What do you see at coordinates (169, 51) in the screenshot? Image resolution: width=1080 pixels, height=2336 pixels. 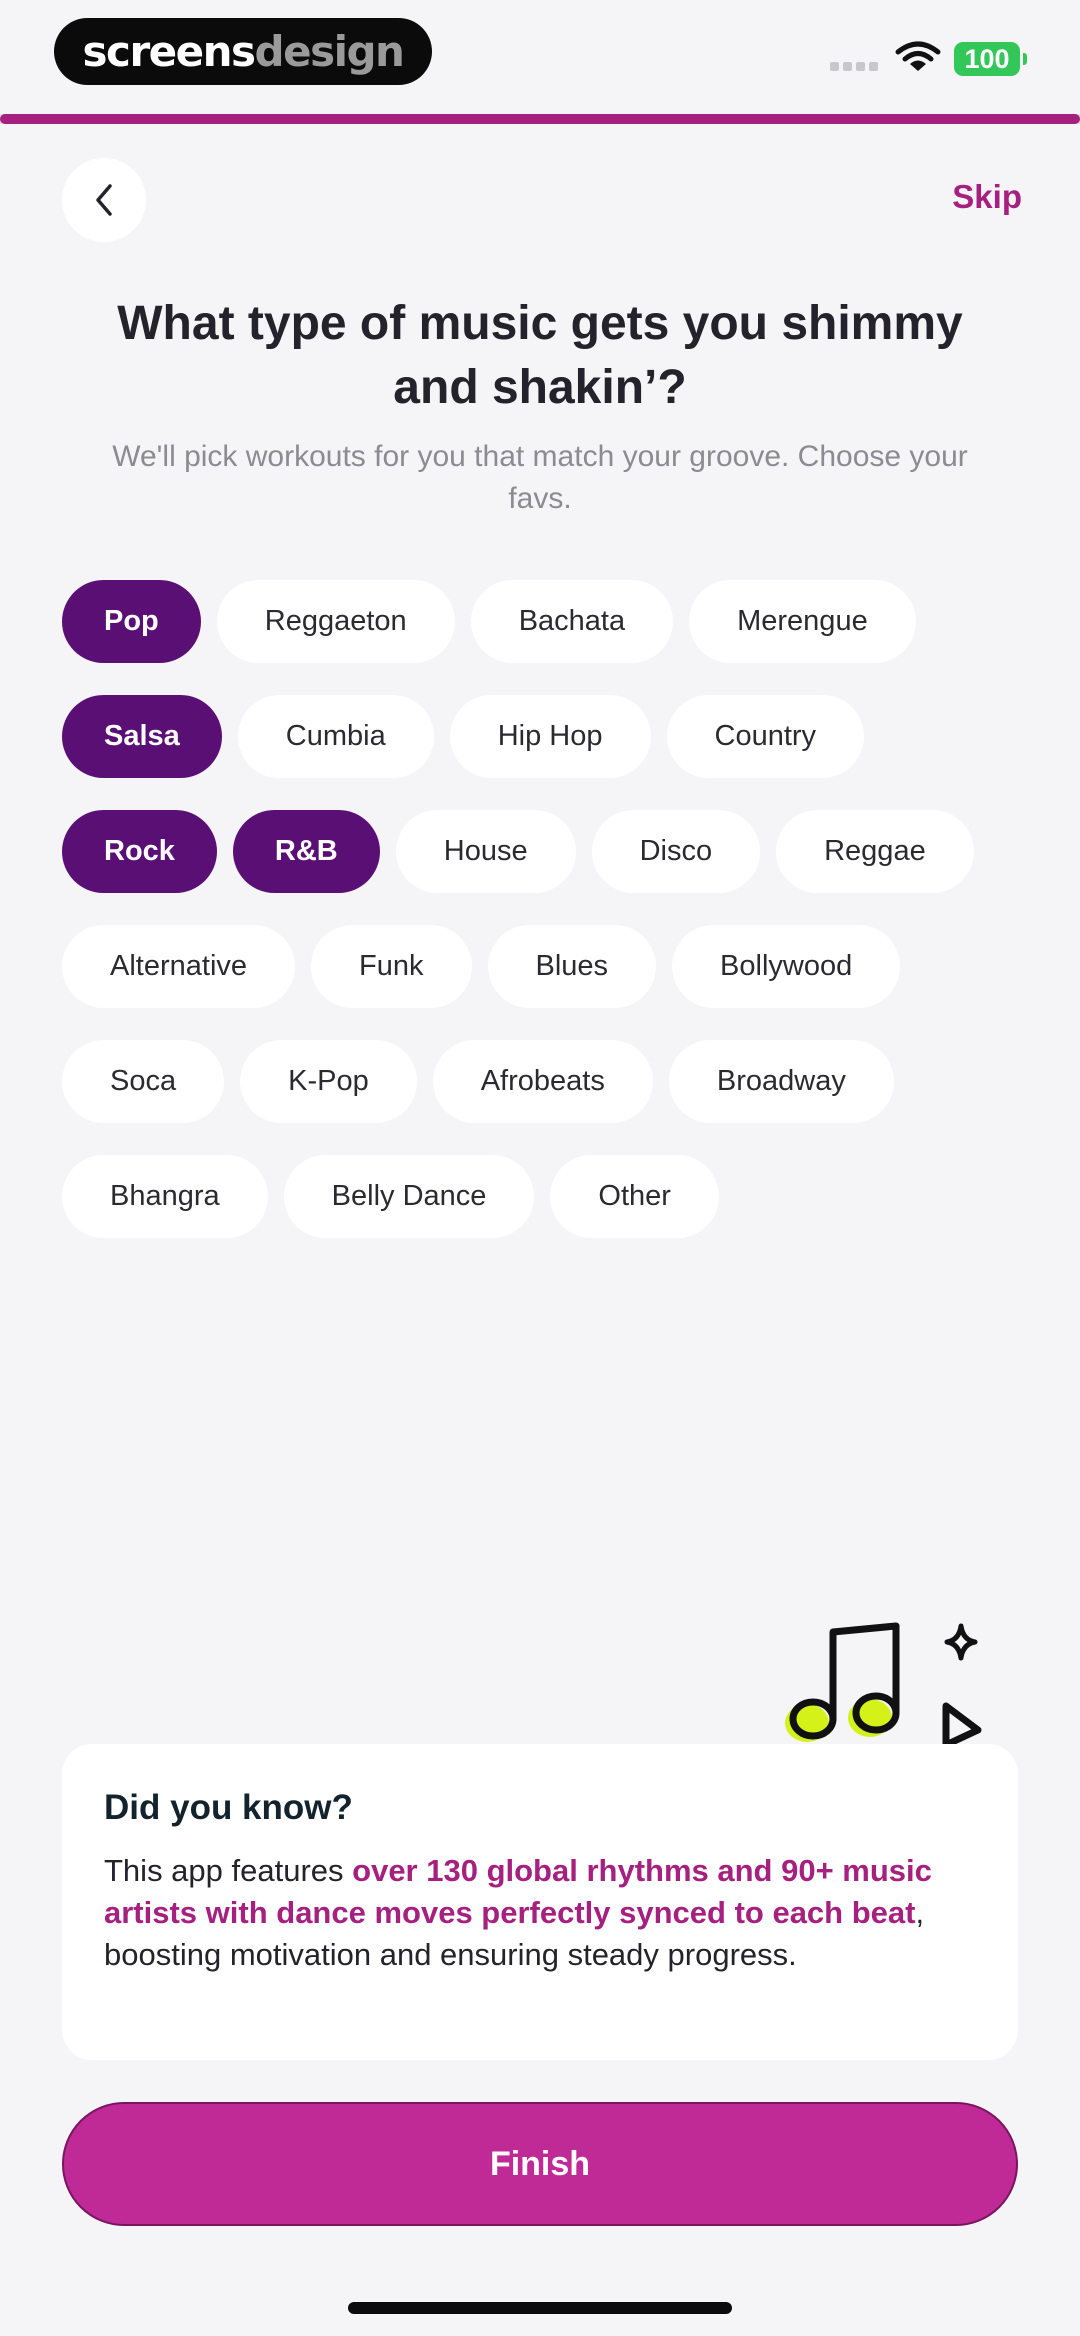 I see `brand-logo-part1: screens` at bounding box center [169, 51].